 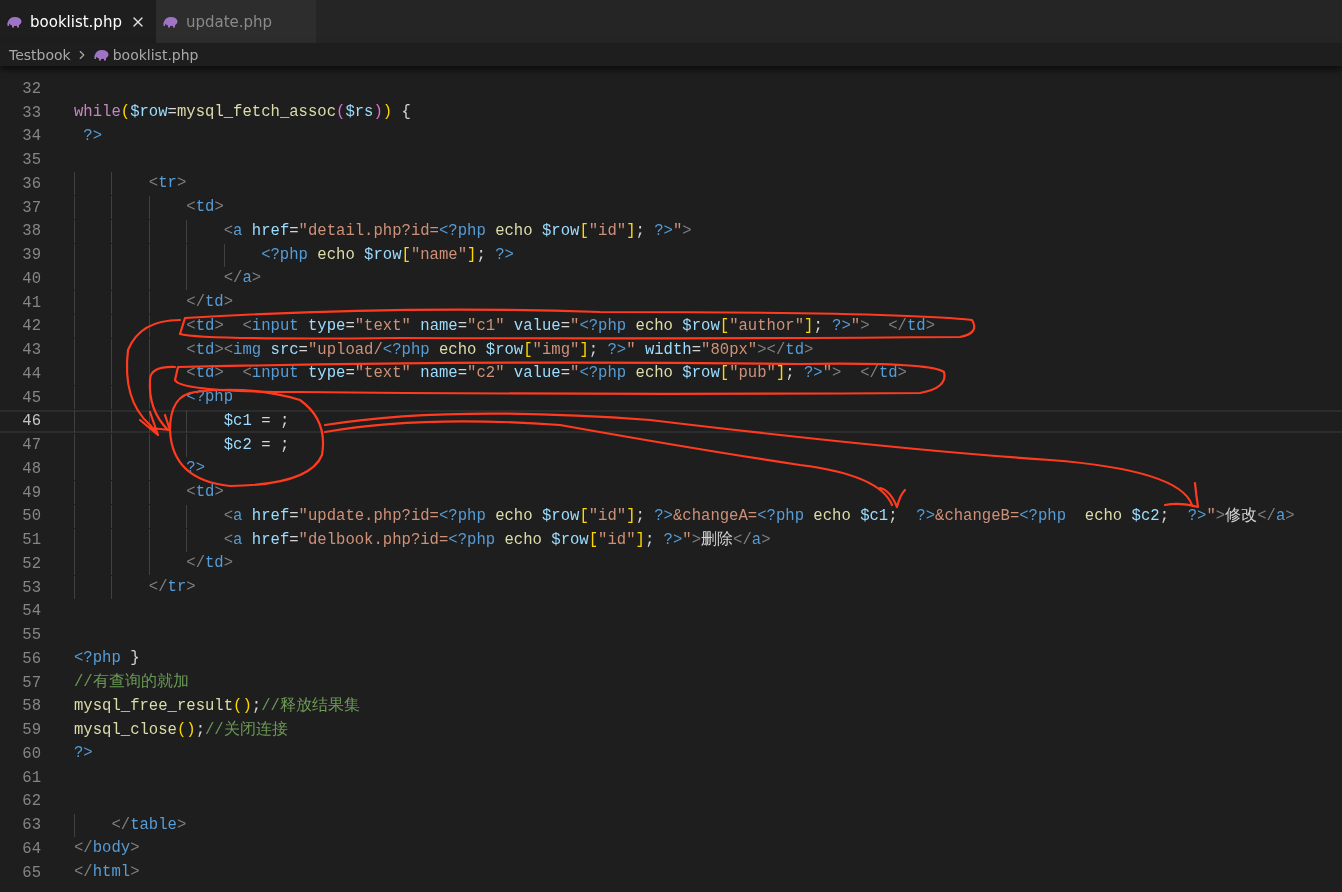 I want to click on line-number: 42, so click(x=31, y=326).